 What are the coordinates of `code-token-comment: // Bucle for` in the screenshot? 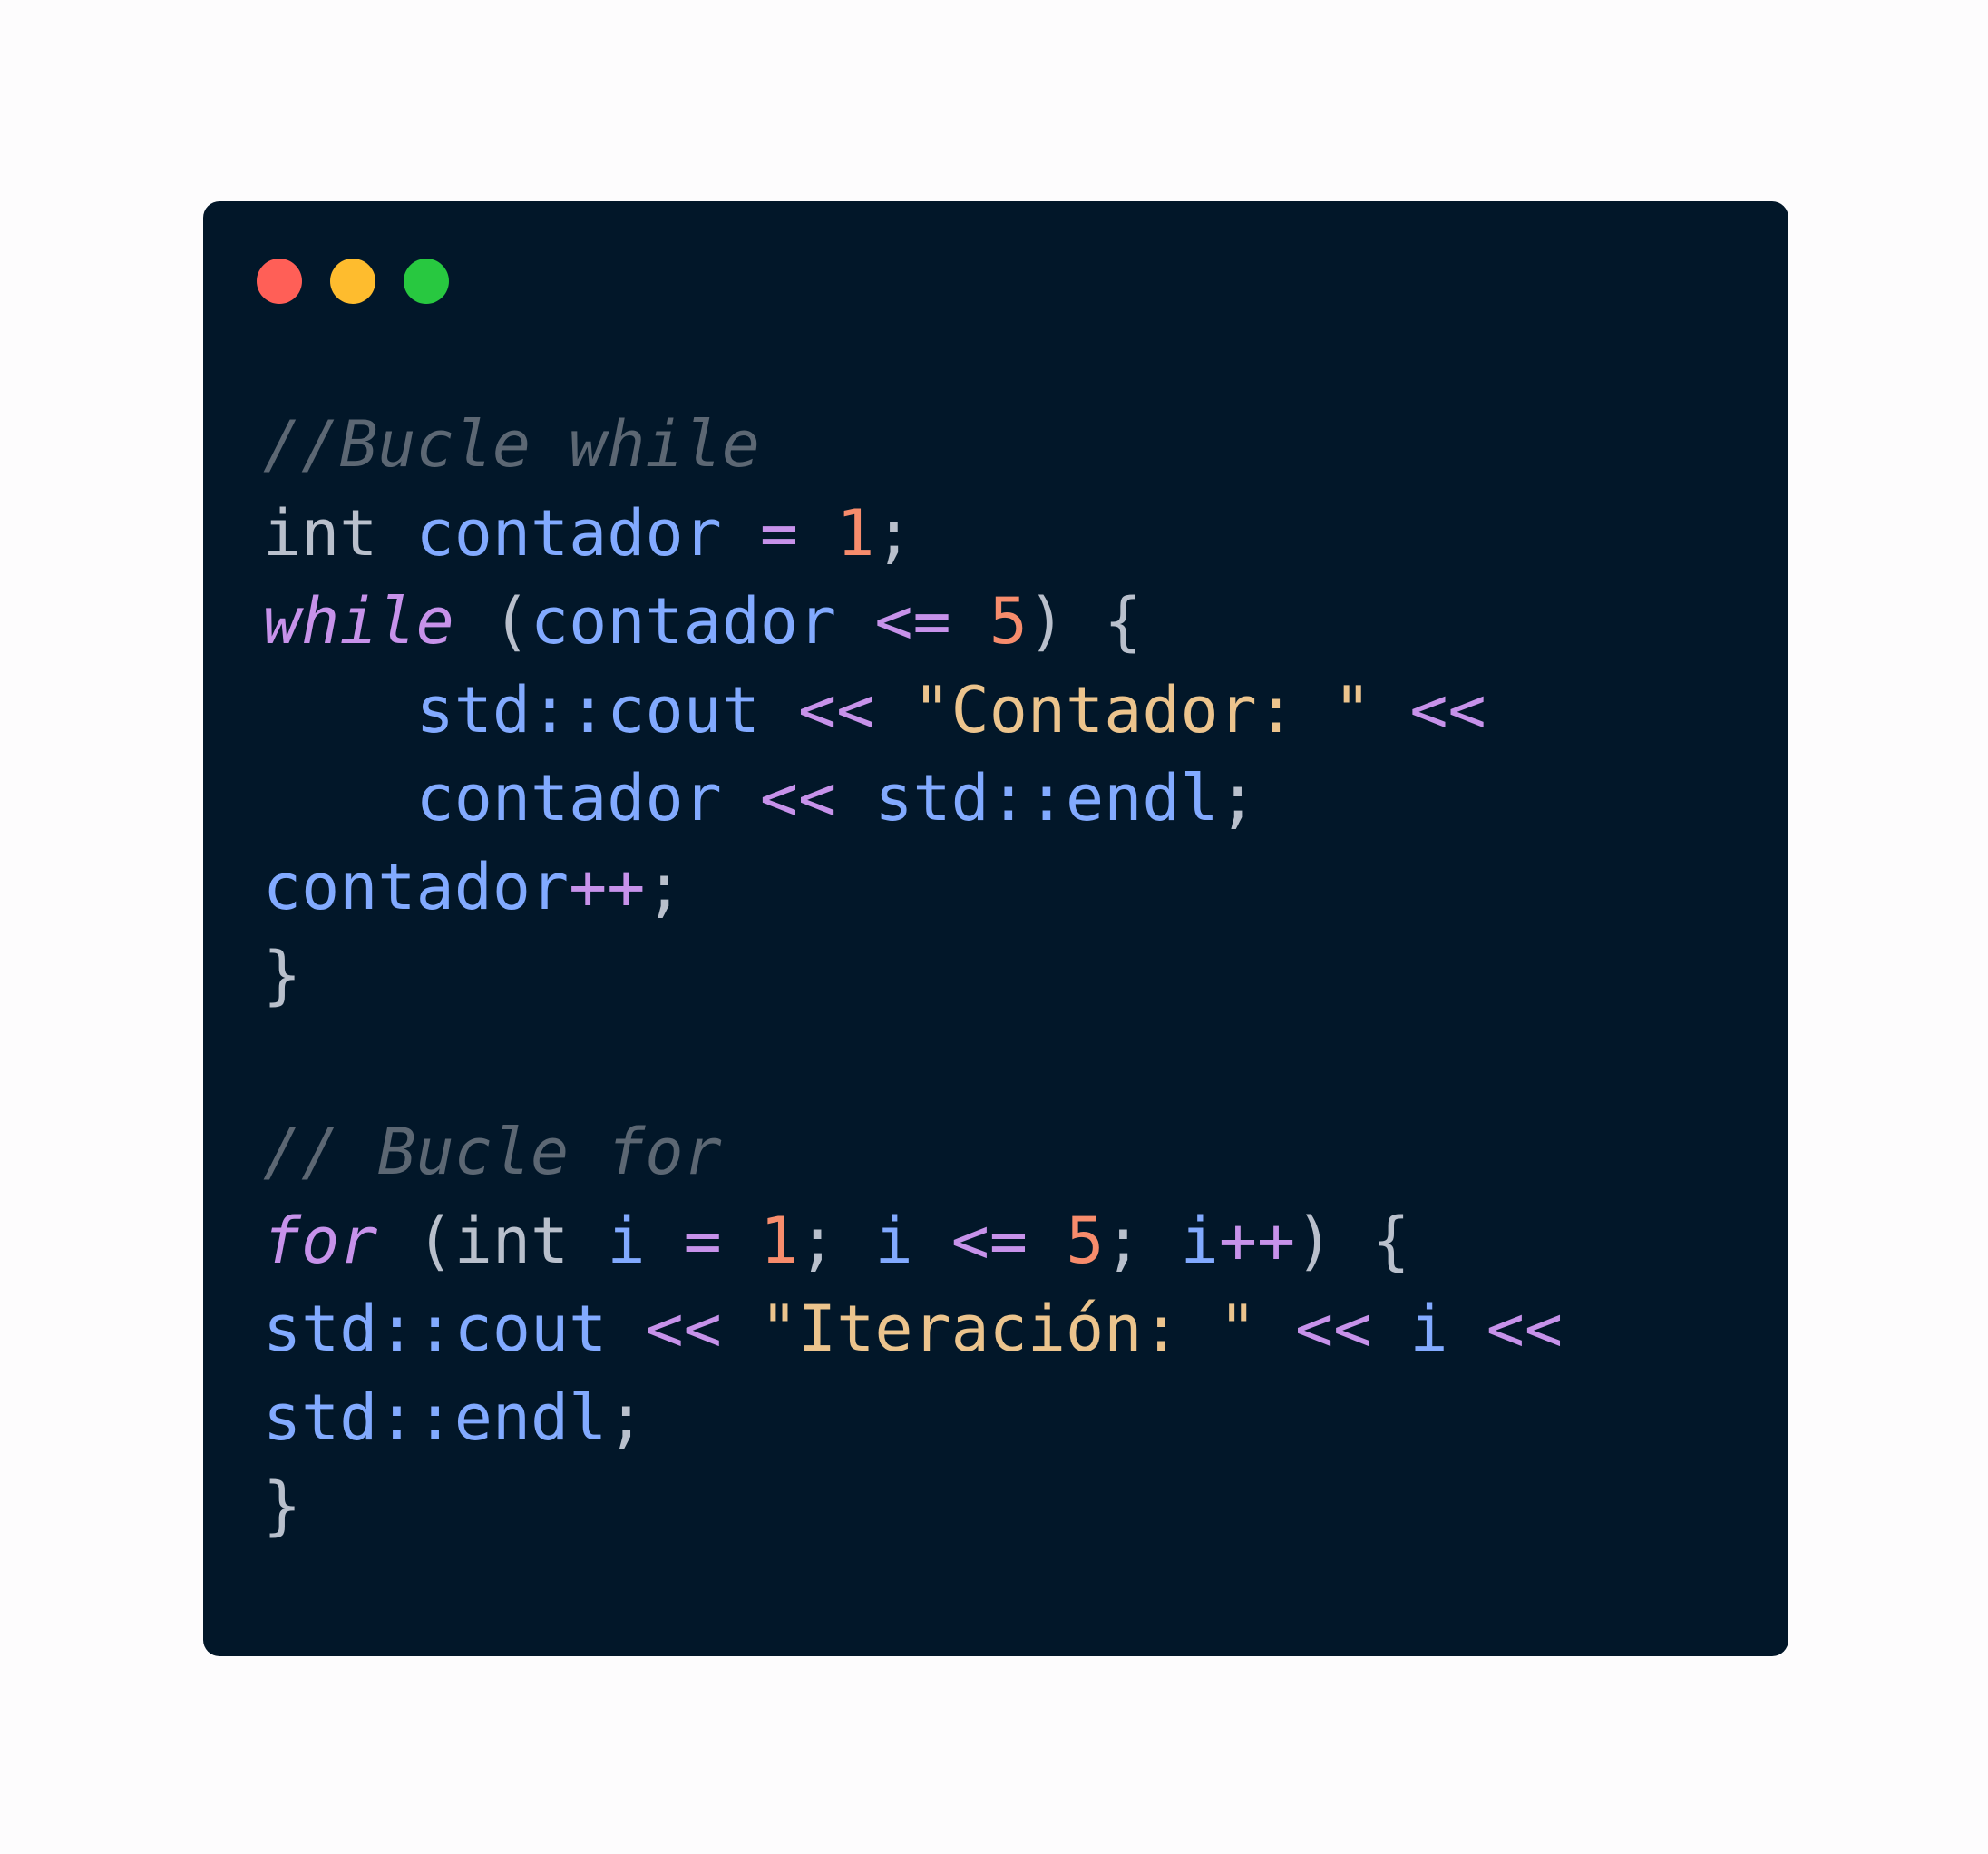 It's located at (492, 1152).